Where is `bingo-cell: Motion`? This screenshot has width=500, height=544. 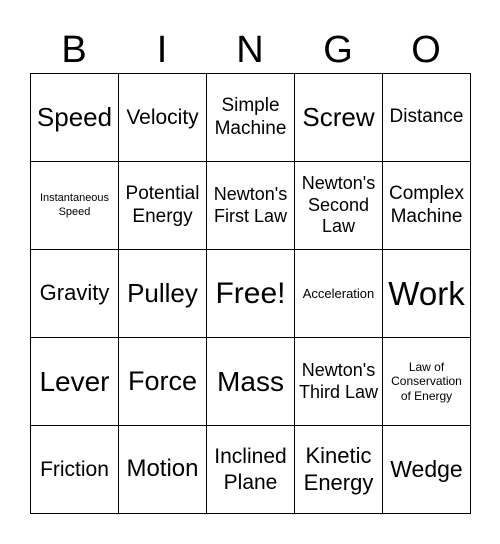 bingo-cell: Motion is located at coordinates (163, 470).